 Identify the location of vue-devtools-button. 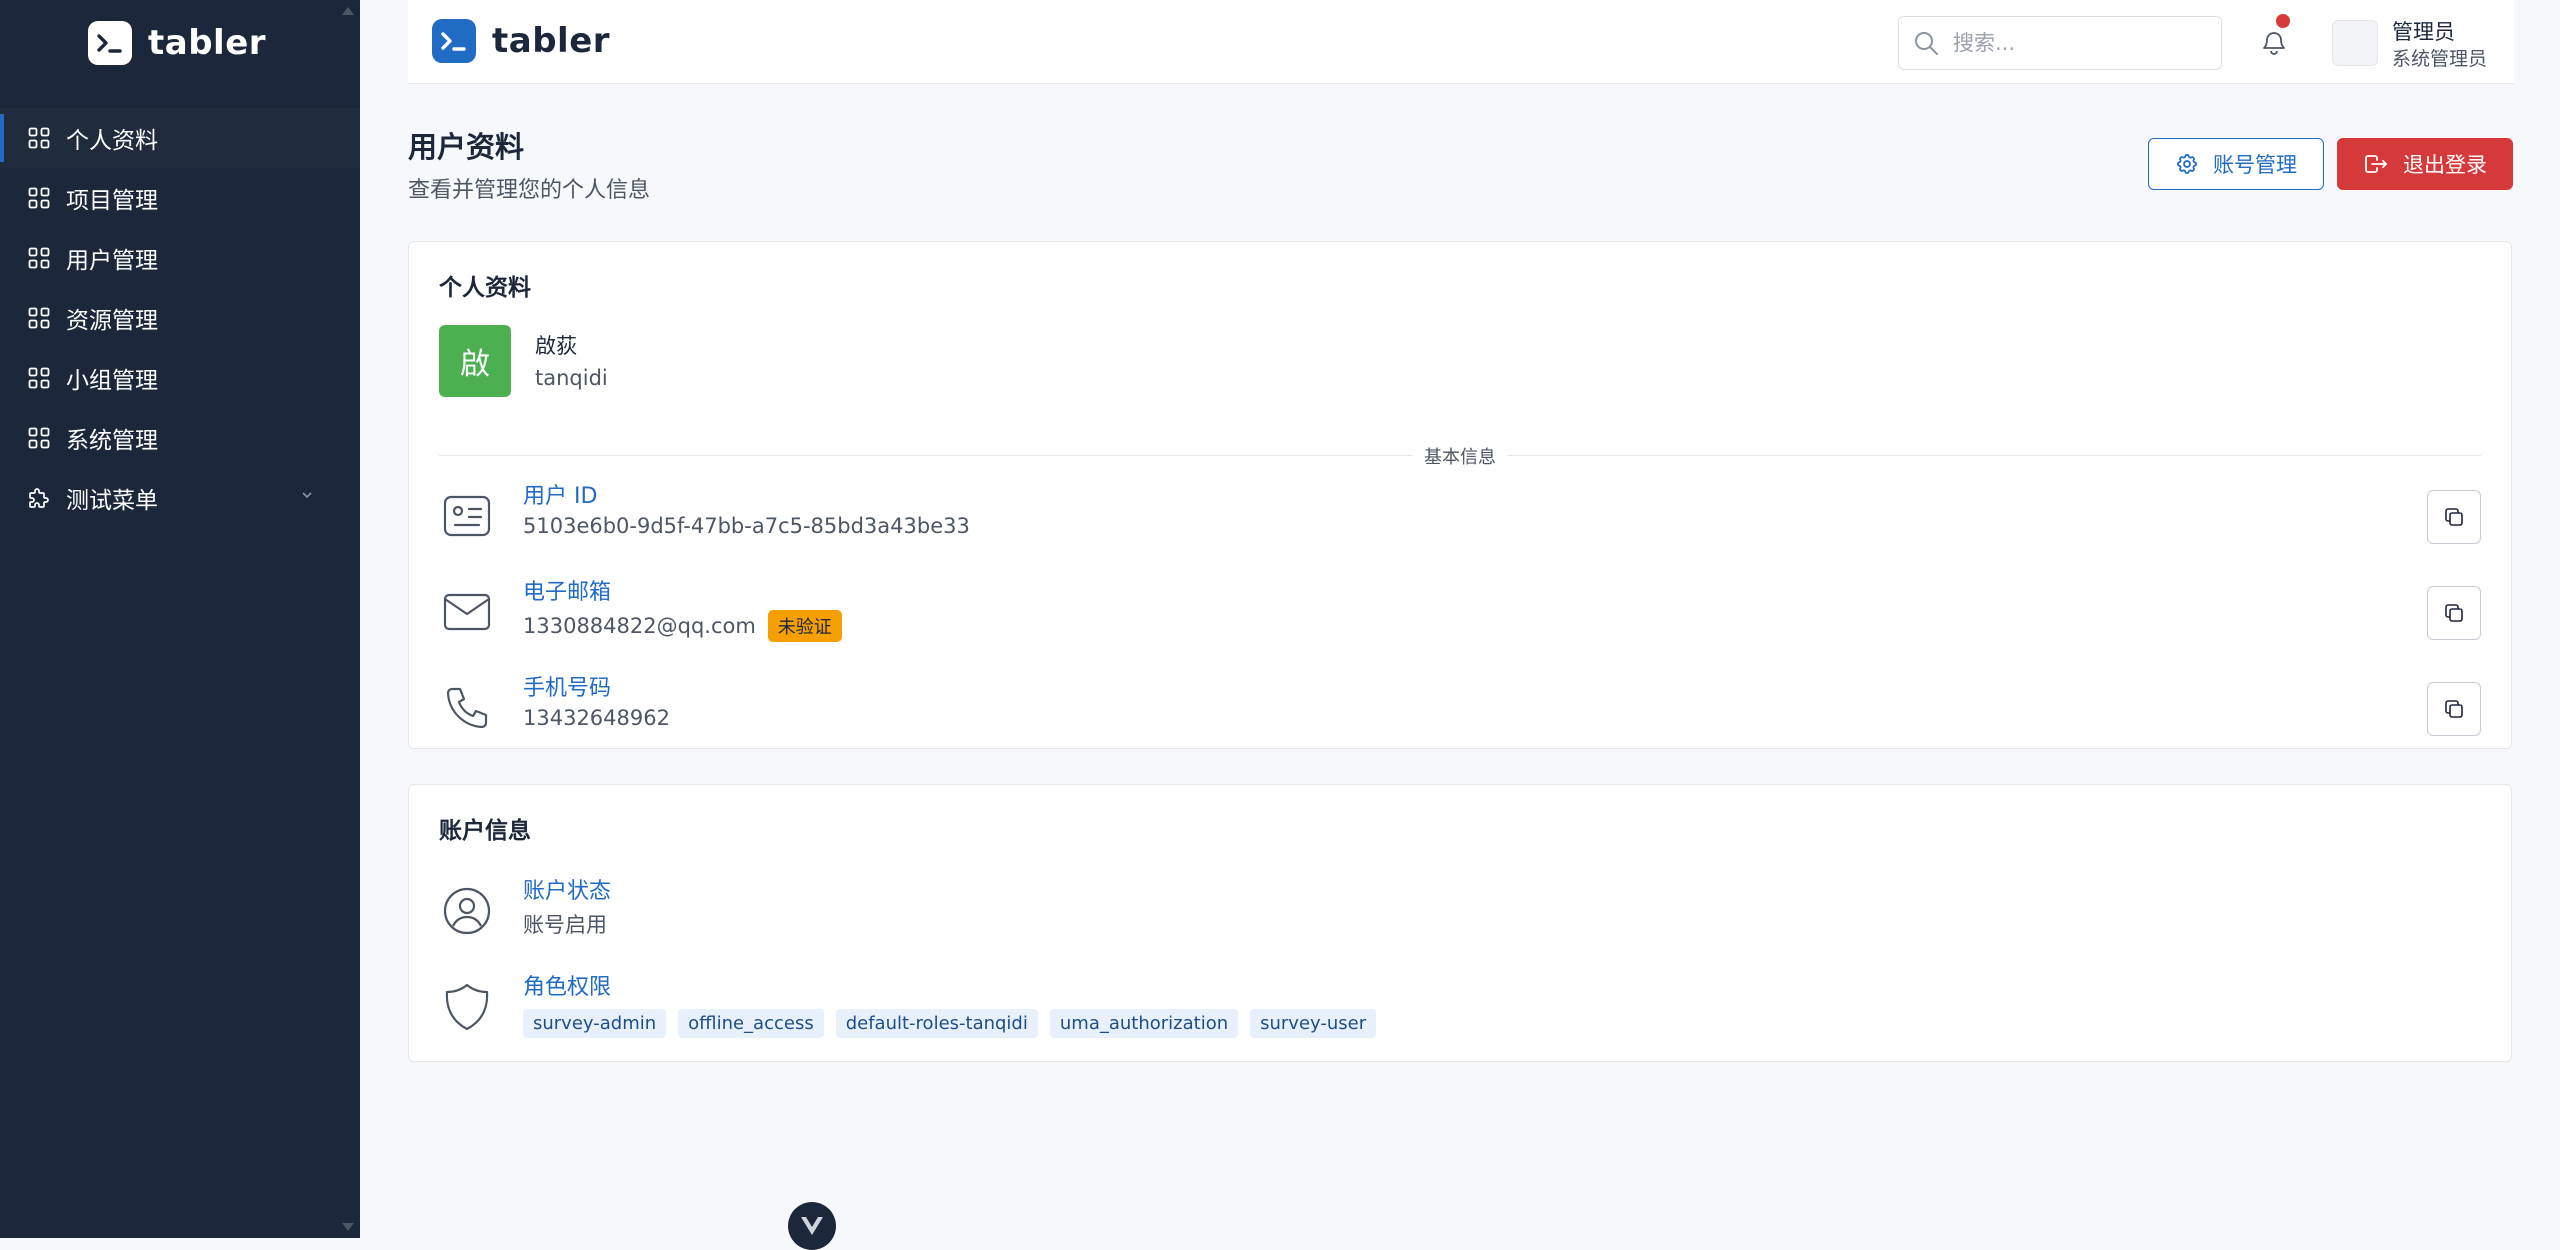
(812, 1226).